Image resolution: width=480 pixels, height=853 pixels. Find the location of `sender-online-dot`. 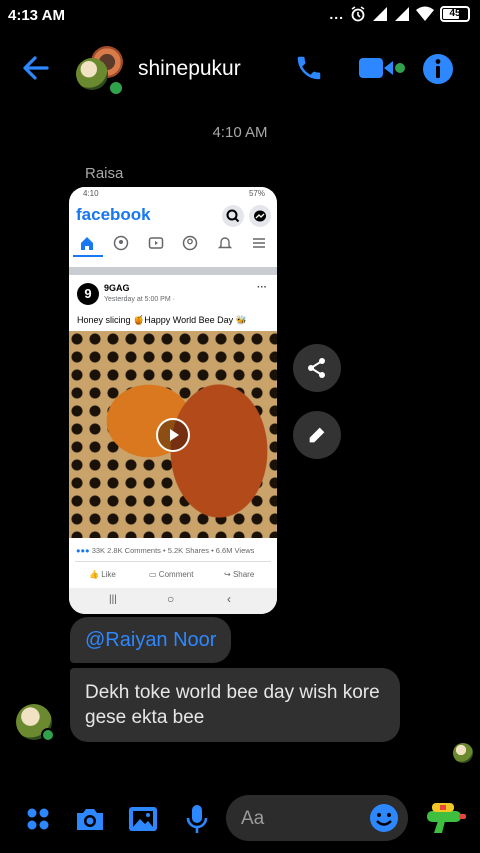

sender-online-dot is located at coordinates (48, 735).